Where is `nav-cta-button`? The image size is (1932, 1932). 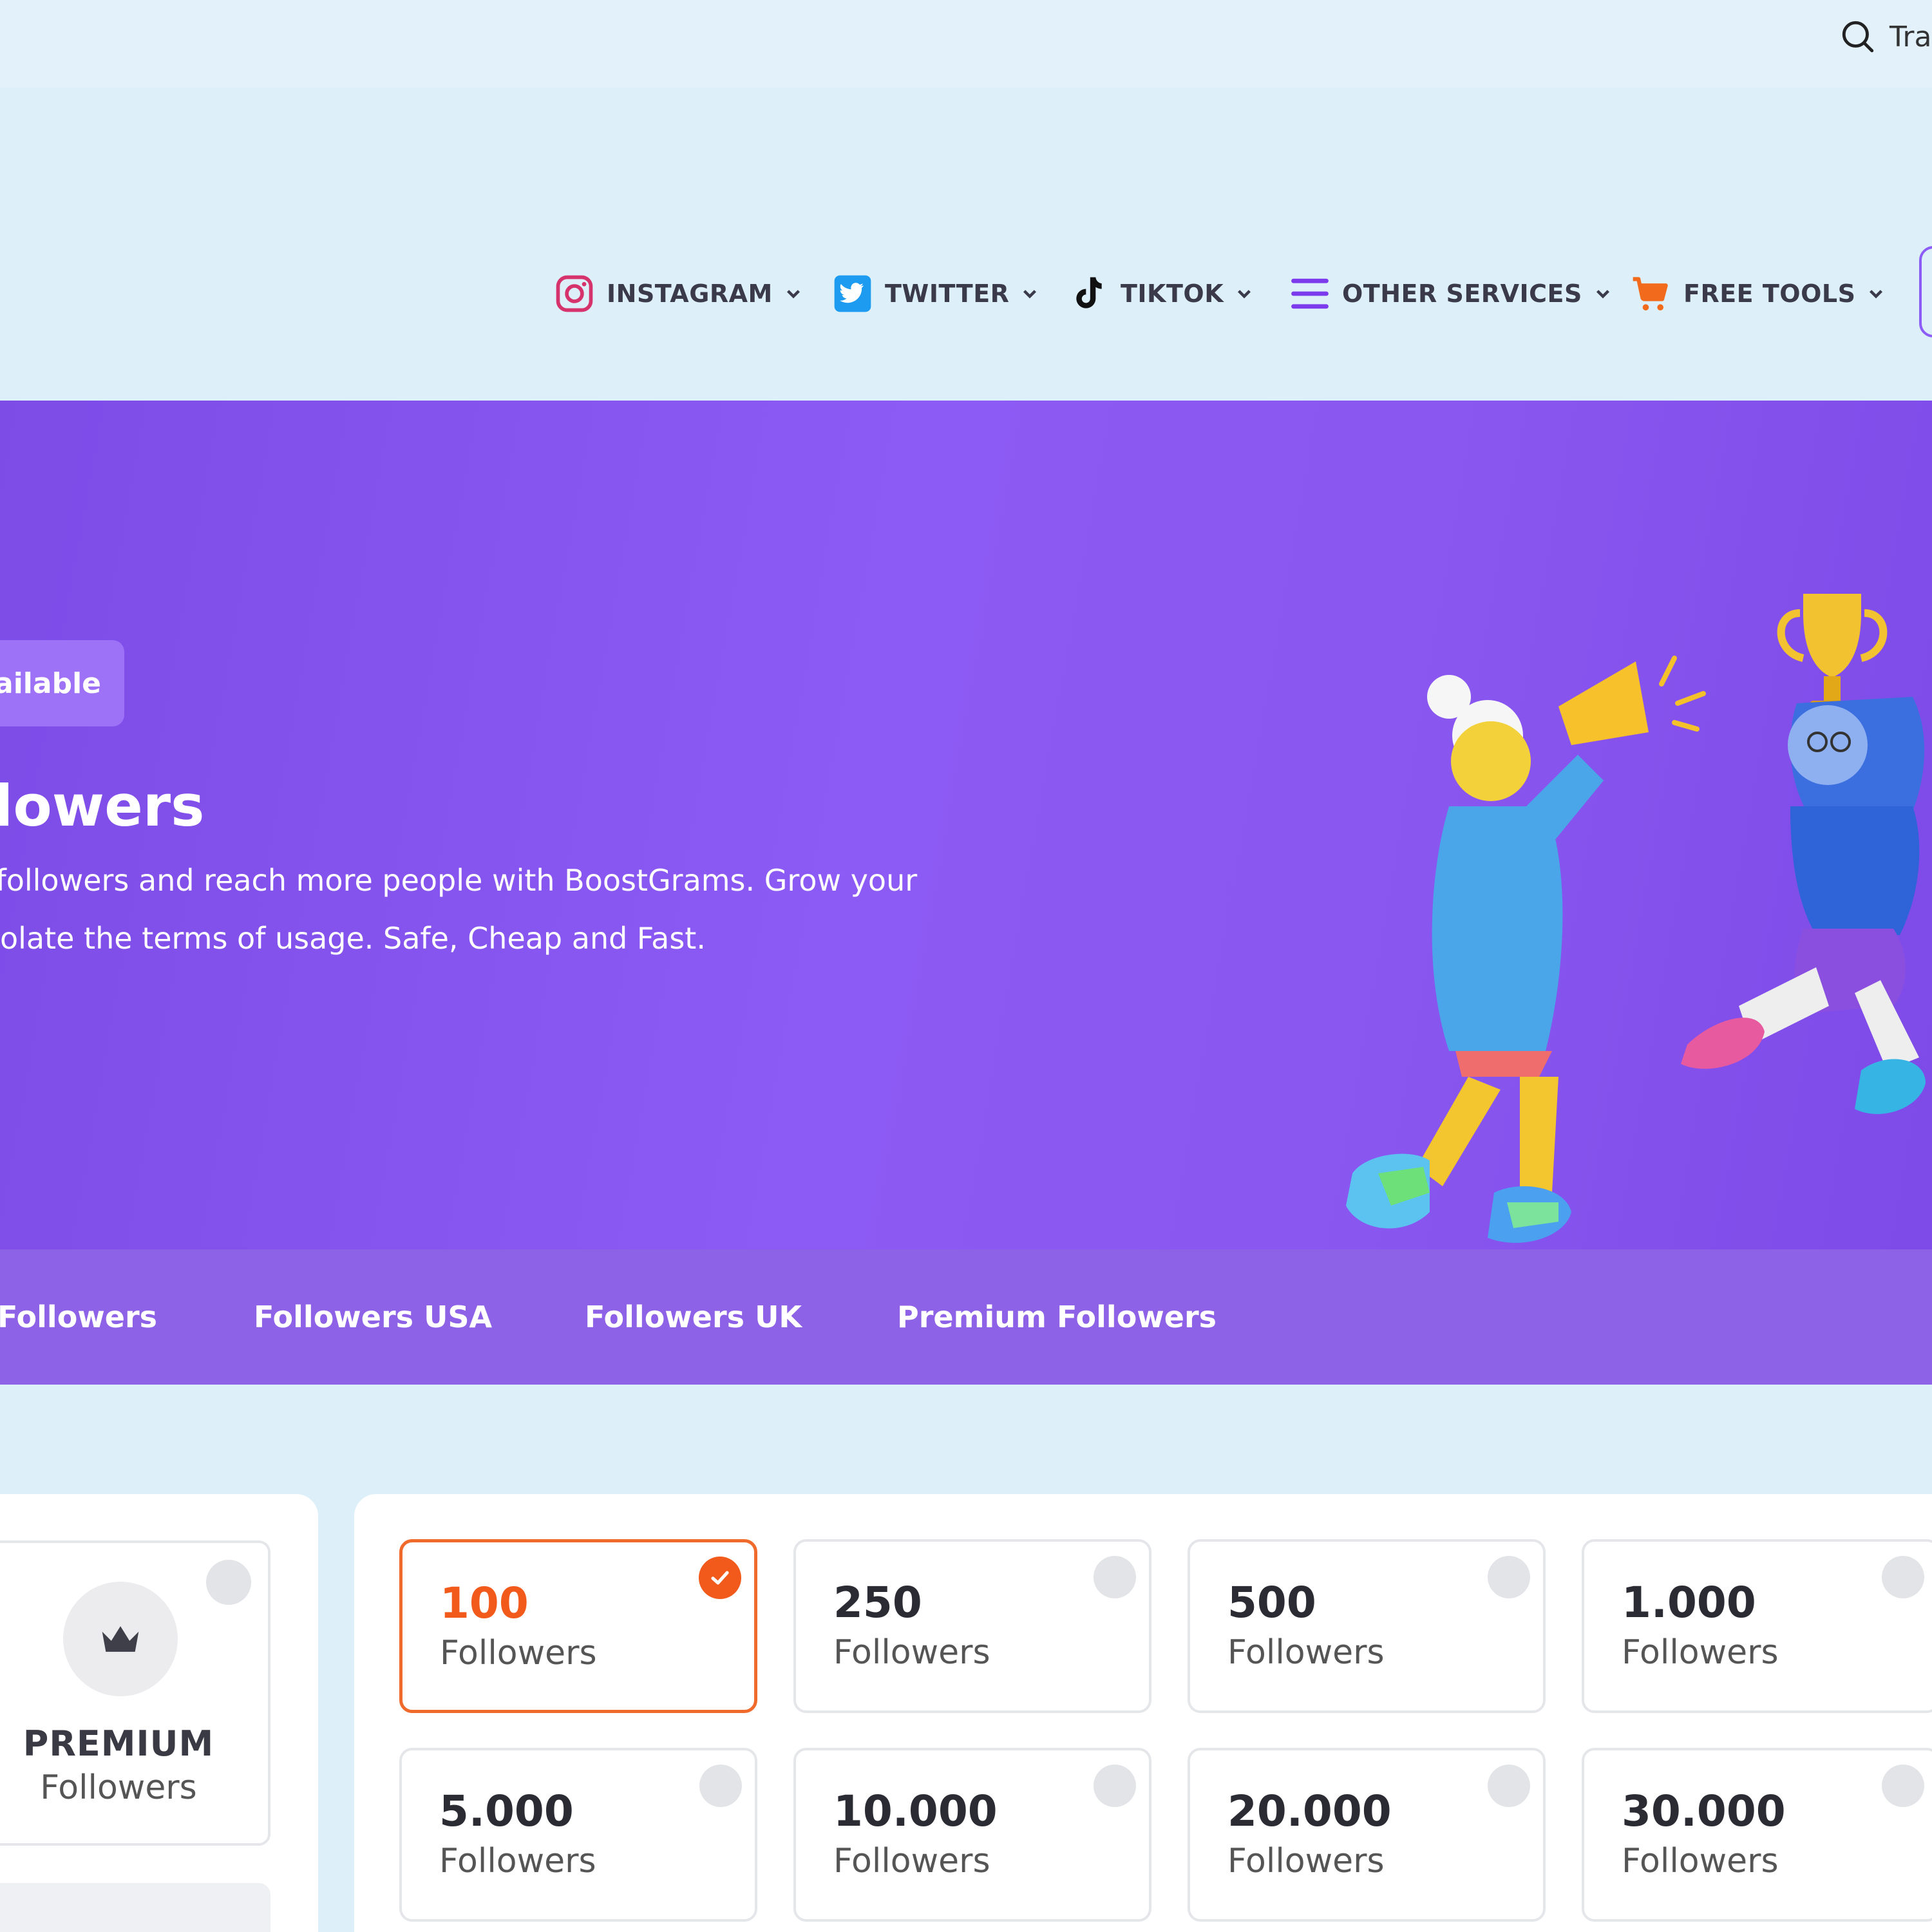 nav-cta-button is located at coordinates (1925, 291).